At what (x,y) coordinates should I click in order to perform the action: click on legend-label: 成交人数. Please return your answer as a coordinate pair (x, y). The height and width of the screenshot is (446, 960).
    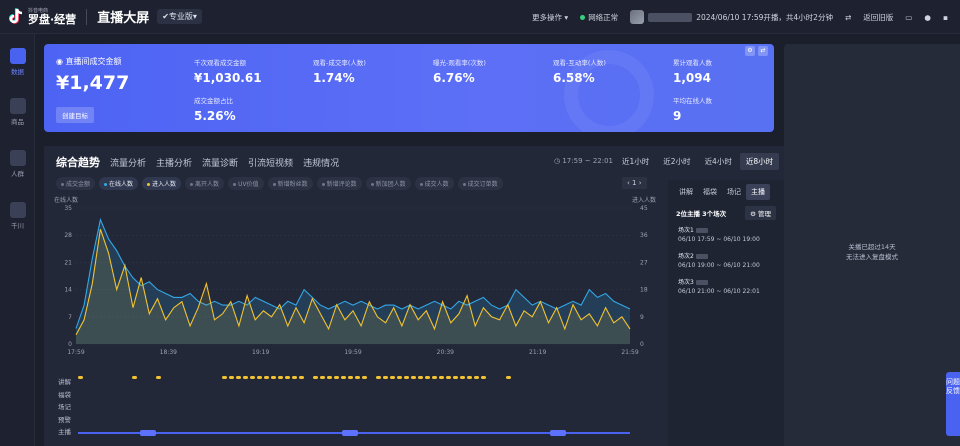
    Looking at the image, I should click on (436, 184).